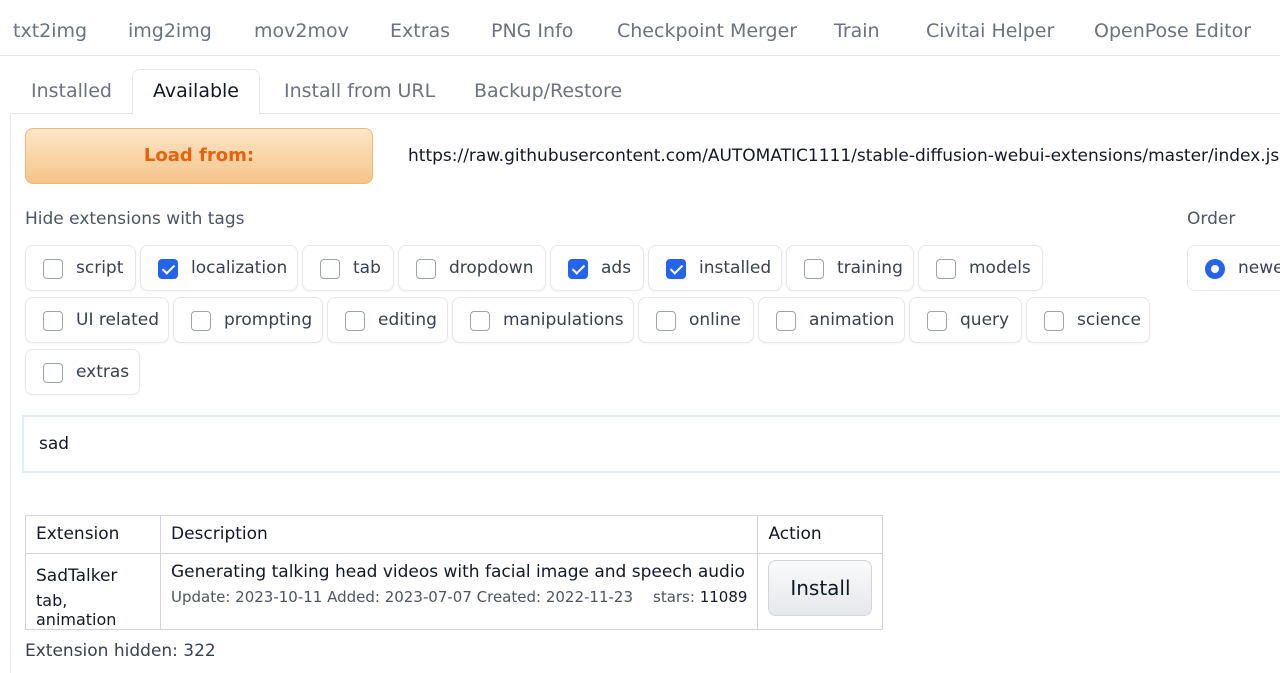 This screenshot has width=1280, height=673. Describe the element at coordinates (420, 31) in the screenshot. I see `tab-extras: Extras` at that location.